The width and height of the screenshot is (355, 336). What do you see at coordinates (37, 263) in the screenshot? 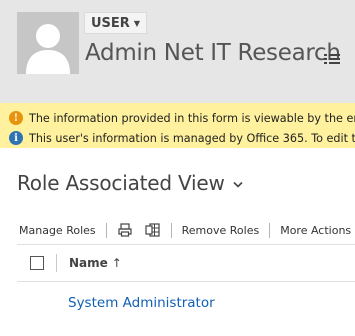
I see `select-all-checkbox` at bounding box center [37, 263].